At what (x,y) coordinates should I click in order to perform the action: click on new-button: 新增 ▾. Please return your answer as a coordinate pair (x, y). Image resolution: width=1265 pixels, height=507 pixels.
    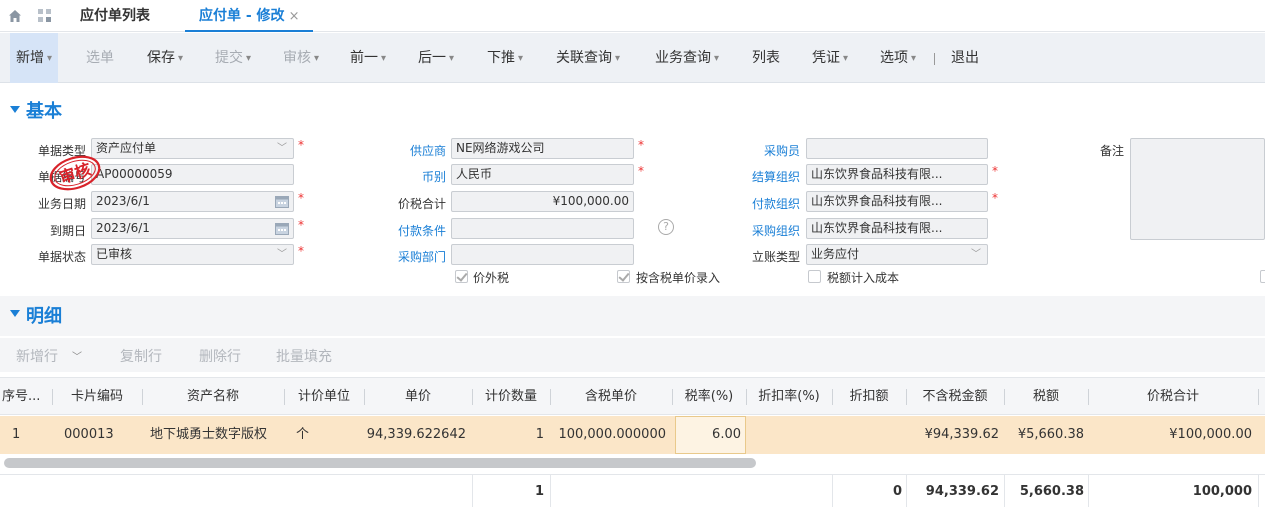
    Looking at the image, I should click on (34, 58).